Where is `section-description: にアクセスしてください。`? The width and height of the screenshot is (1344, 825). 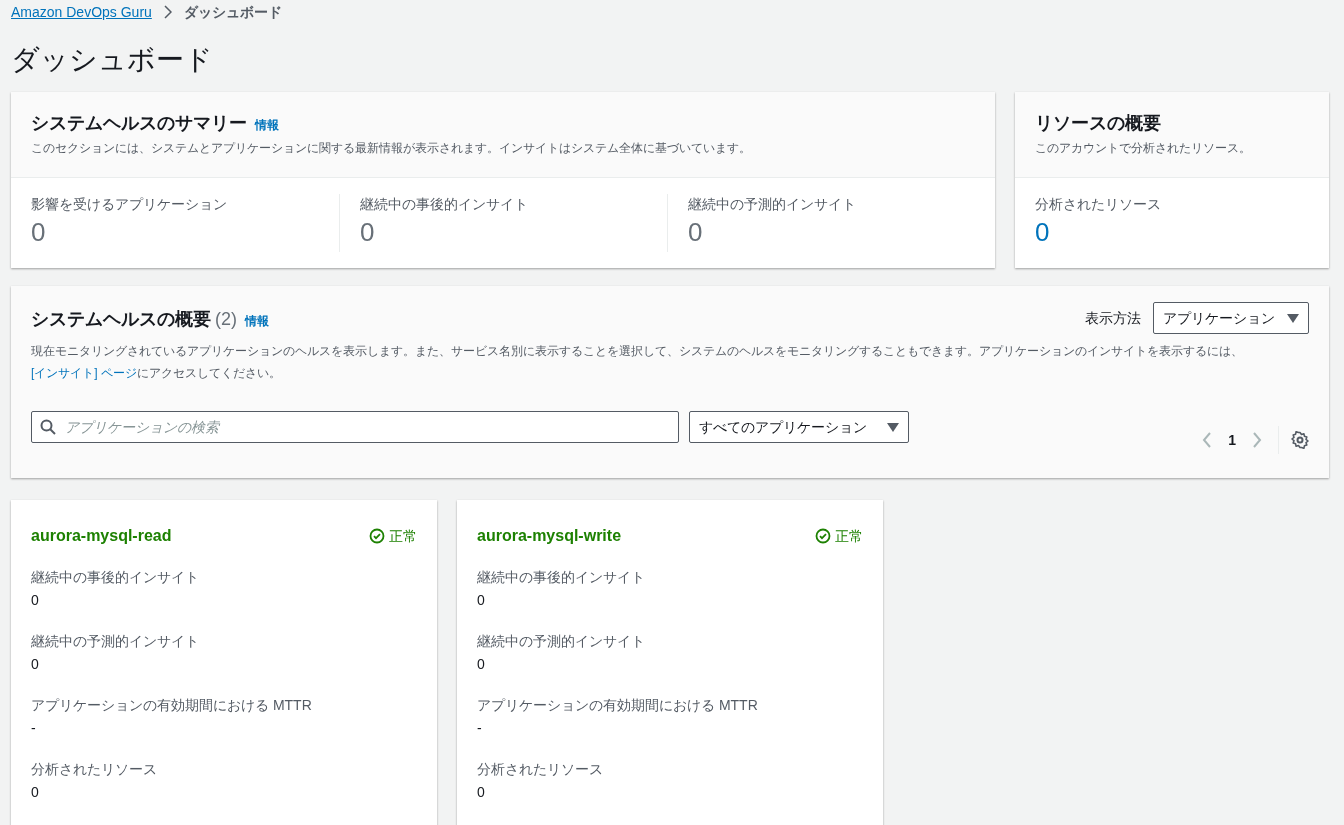 section-description: にアクセスしてください。 is located at coordinates (209, 373).